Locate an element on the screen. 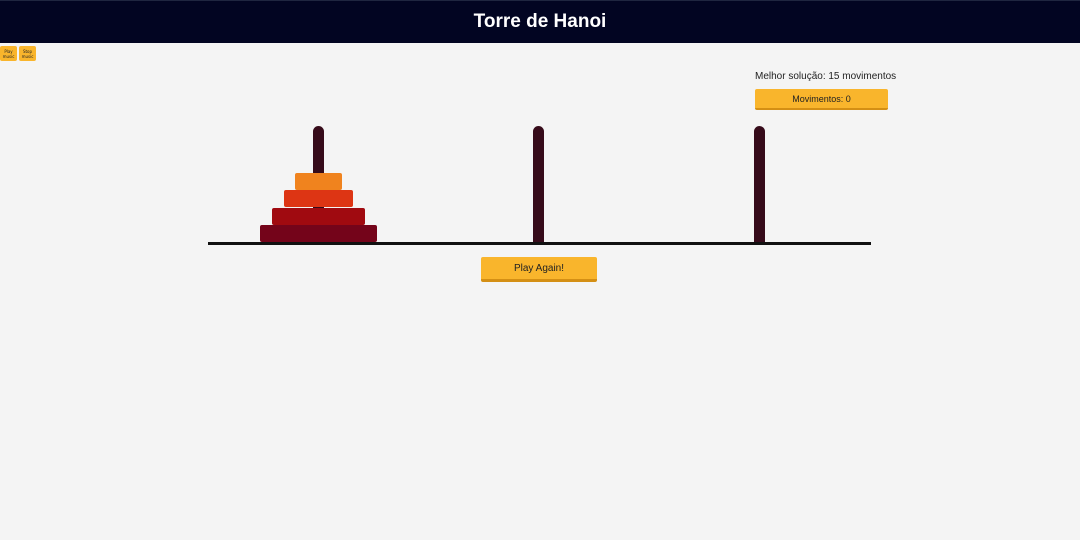  play-again-button: Play Again! is located at coordinates (539, 269).